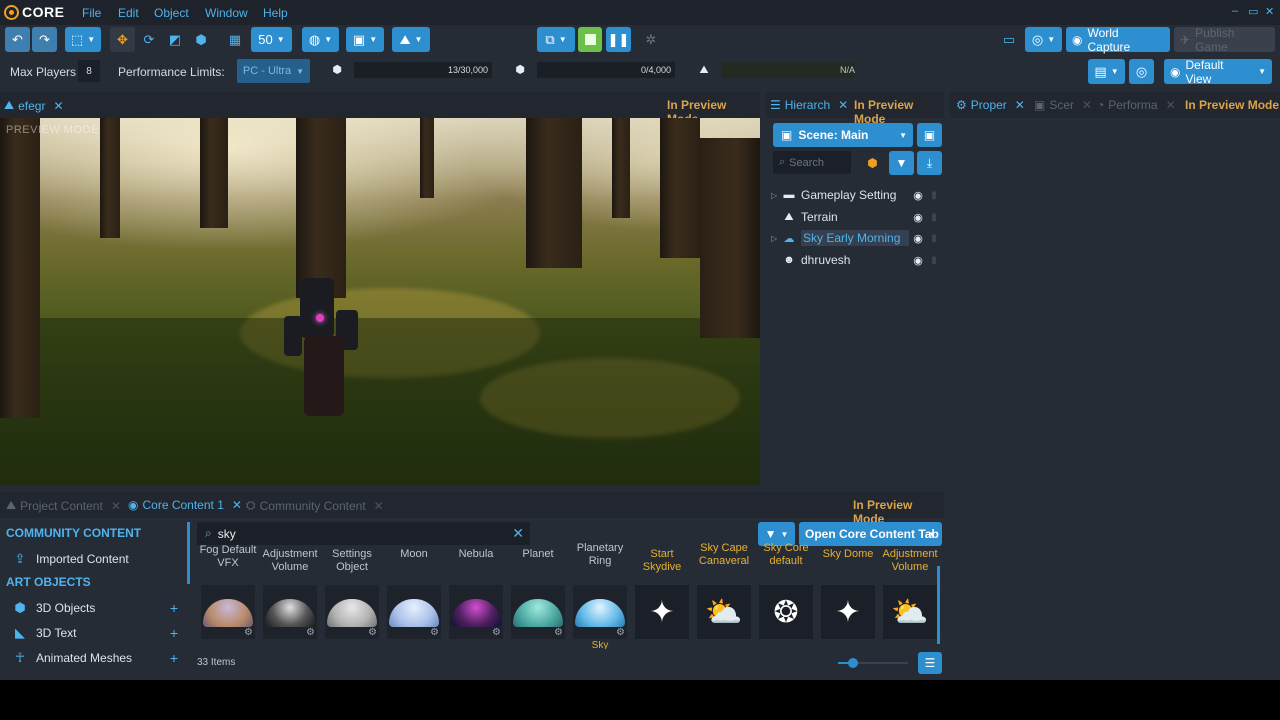 This screenshot has height=720, width=1280. What do you see at coordinates (929, 163) in the screenshot?
I see `collapse-all-button: ⤓` at bounding box center [929, 163].